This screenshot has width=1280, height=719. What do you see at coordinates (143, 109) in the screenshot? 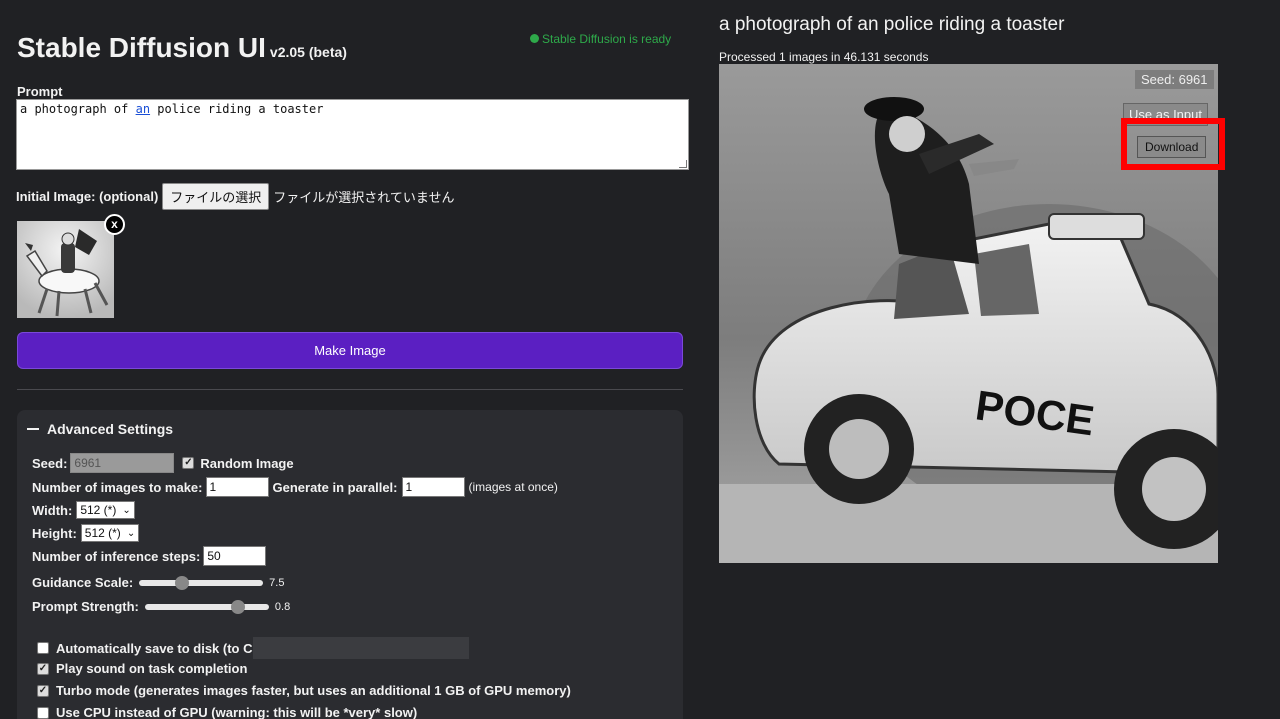
I see `prompt-spellcheck-word: an` at bounding box center [143, 109].